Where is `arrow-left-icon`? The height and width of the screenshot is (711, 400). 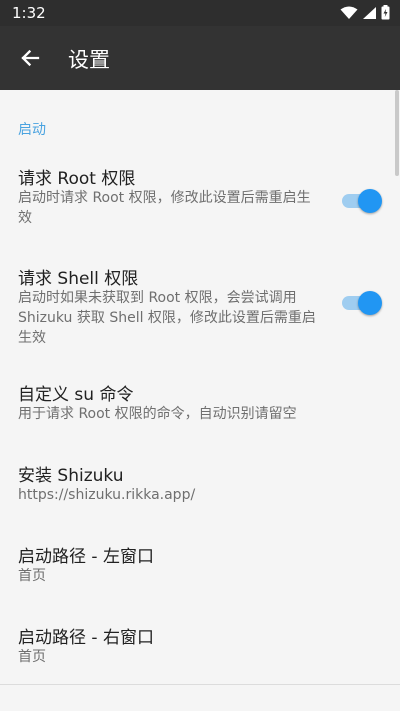 arrow-left-icon is located at coordinates (30, 58).